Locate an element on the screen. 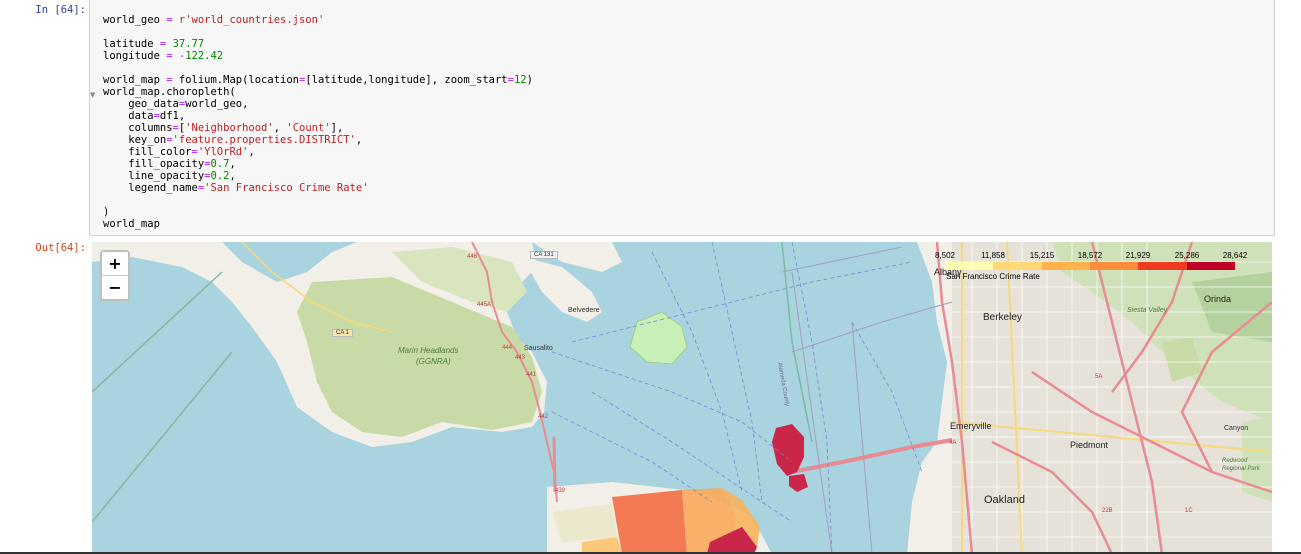 This screenshot has width=1301, height=554. map-label-canyon: Canyon is located at coordinates (1236, 428).